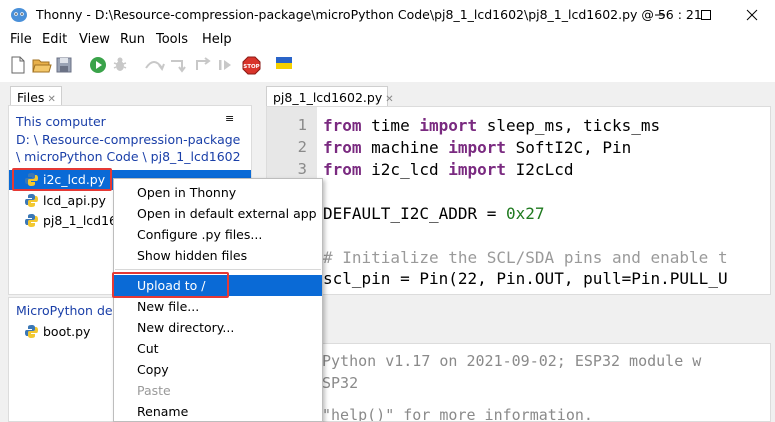 This screenshot has height=422, width=775. What do you see at coordinates (284, 65) in the screenshot?
I see `ukraine-flag-icon` at bounding box center [284, 65].